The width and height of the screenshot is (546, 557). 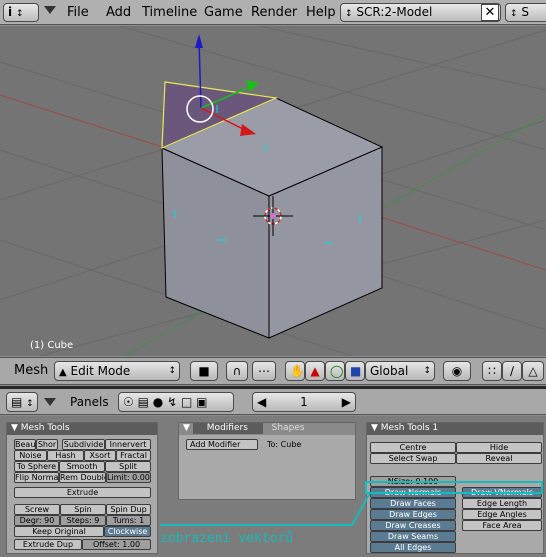 I want to click on annotation-caption: zobrazení vektorů, so click(x=227, y=538).